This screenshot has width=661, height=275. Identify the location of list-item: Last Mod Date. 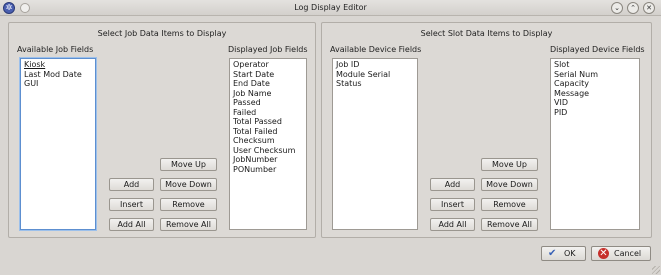
(58, 75).